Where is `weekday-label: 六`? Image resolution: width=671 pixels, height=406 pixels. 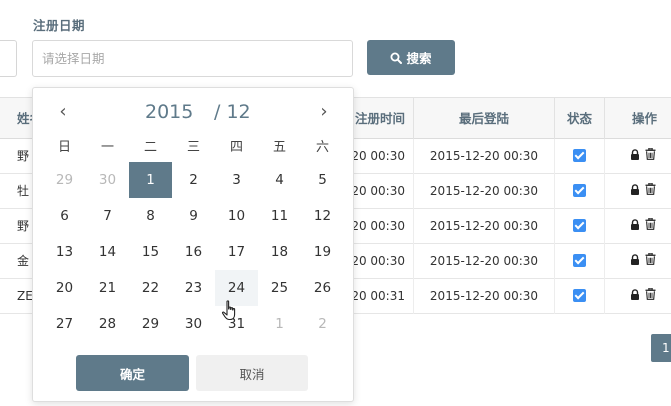 weekday-label: 六 is located at coordinates (322, 147).